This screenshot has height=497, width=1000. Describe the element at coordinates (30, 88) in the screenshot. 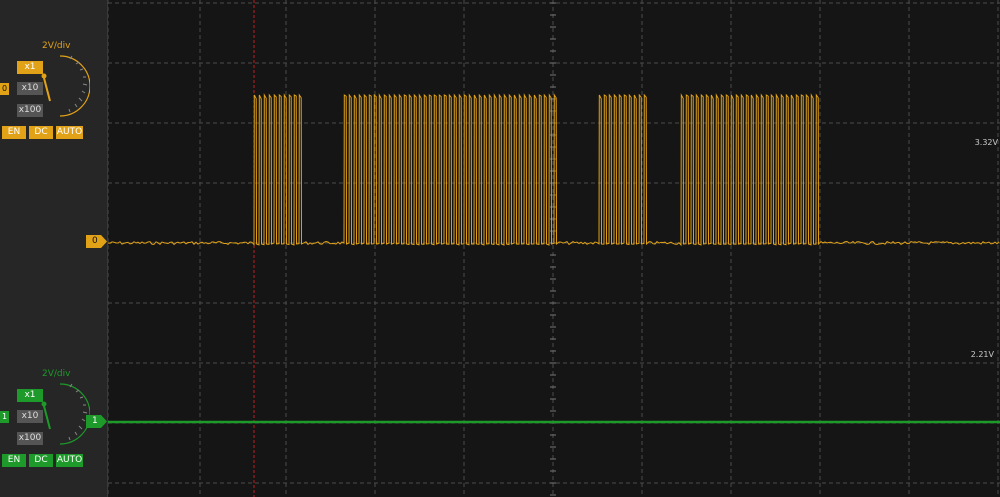

I see `ch1-x10-button: x10` at that location.